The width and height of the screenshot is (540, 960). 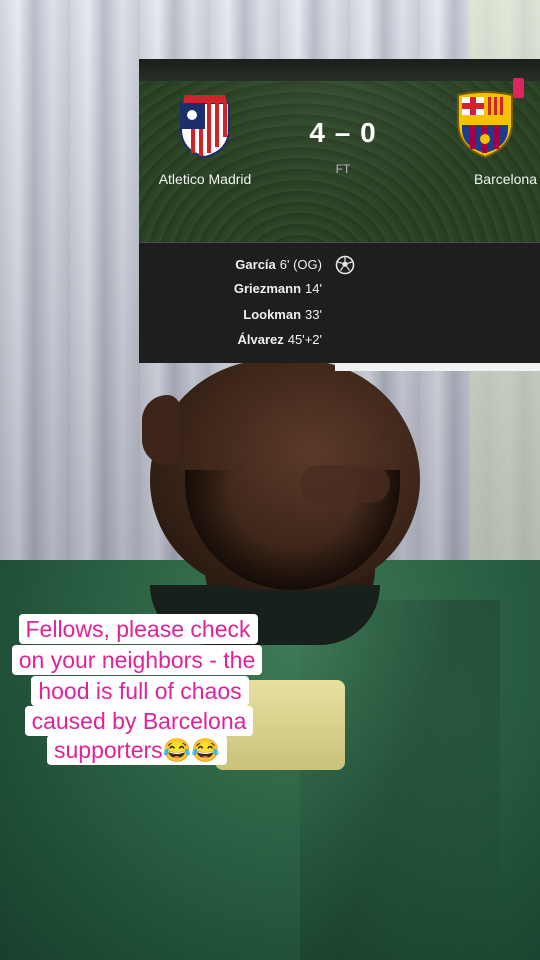 I want to click on scorer-row: García 6' (OG), so click(x=278, y=264).